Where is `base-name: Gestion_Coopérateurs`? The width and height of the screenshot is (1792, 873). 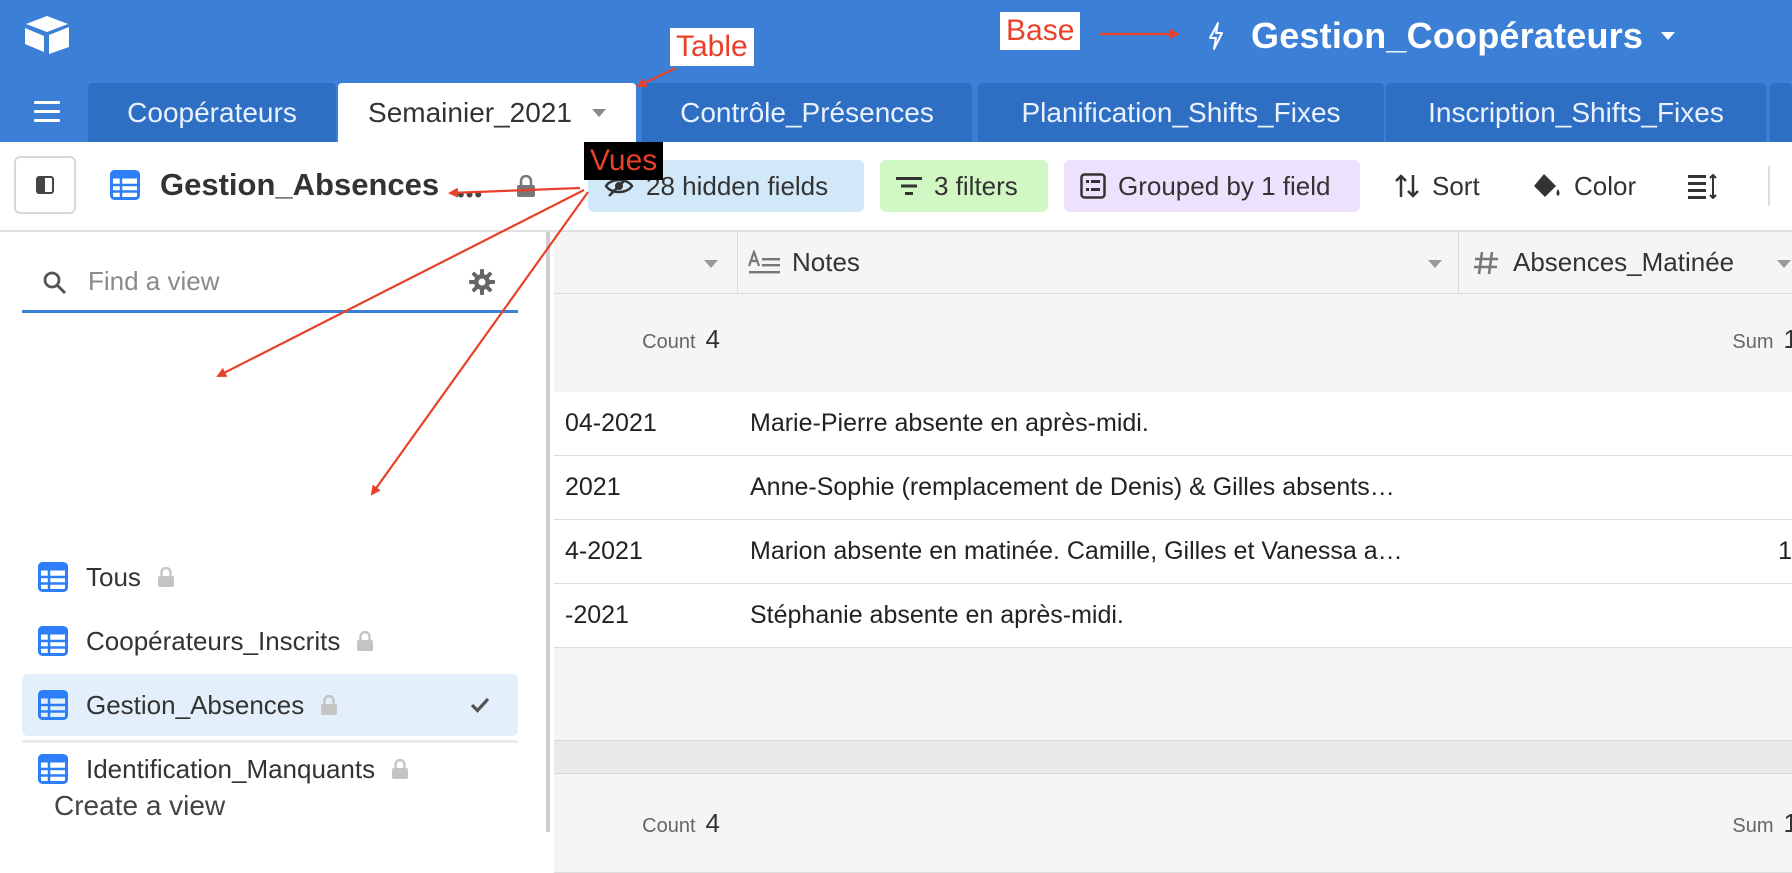 base-name: Gestion_Coopérateurs is located at coordinates (1447, 35).